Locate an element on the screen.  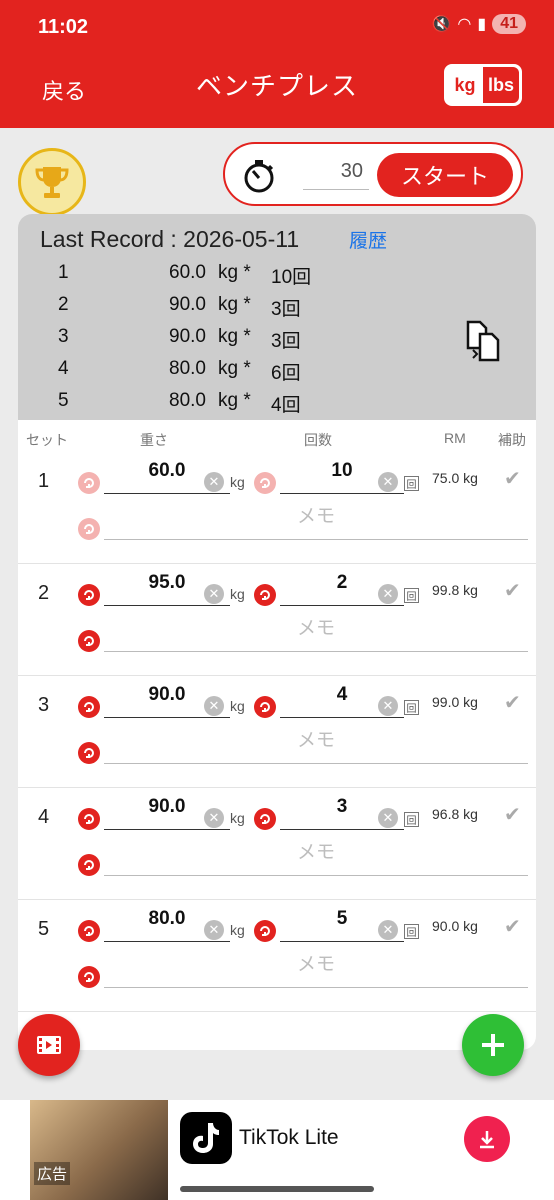
set-number: 2 is located at coordinates (44, 593).